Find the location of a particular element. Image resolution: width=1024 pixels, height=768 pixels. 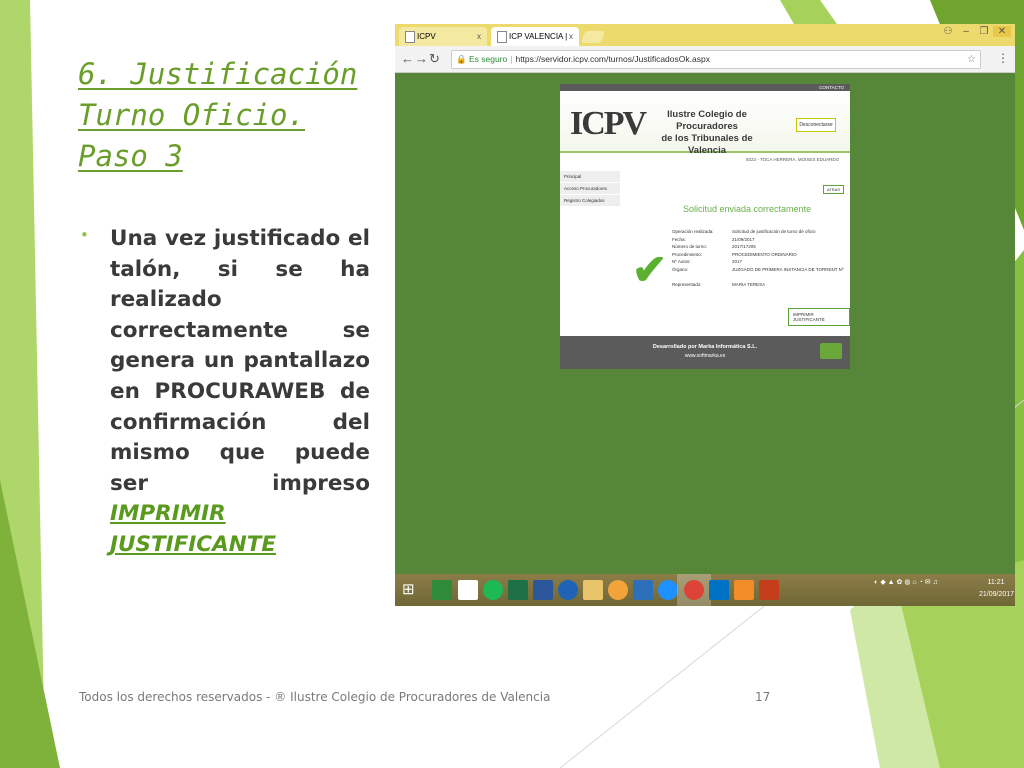

minimize-icon: – is located at coordinates (966, 31).